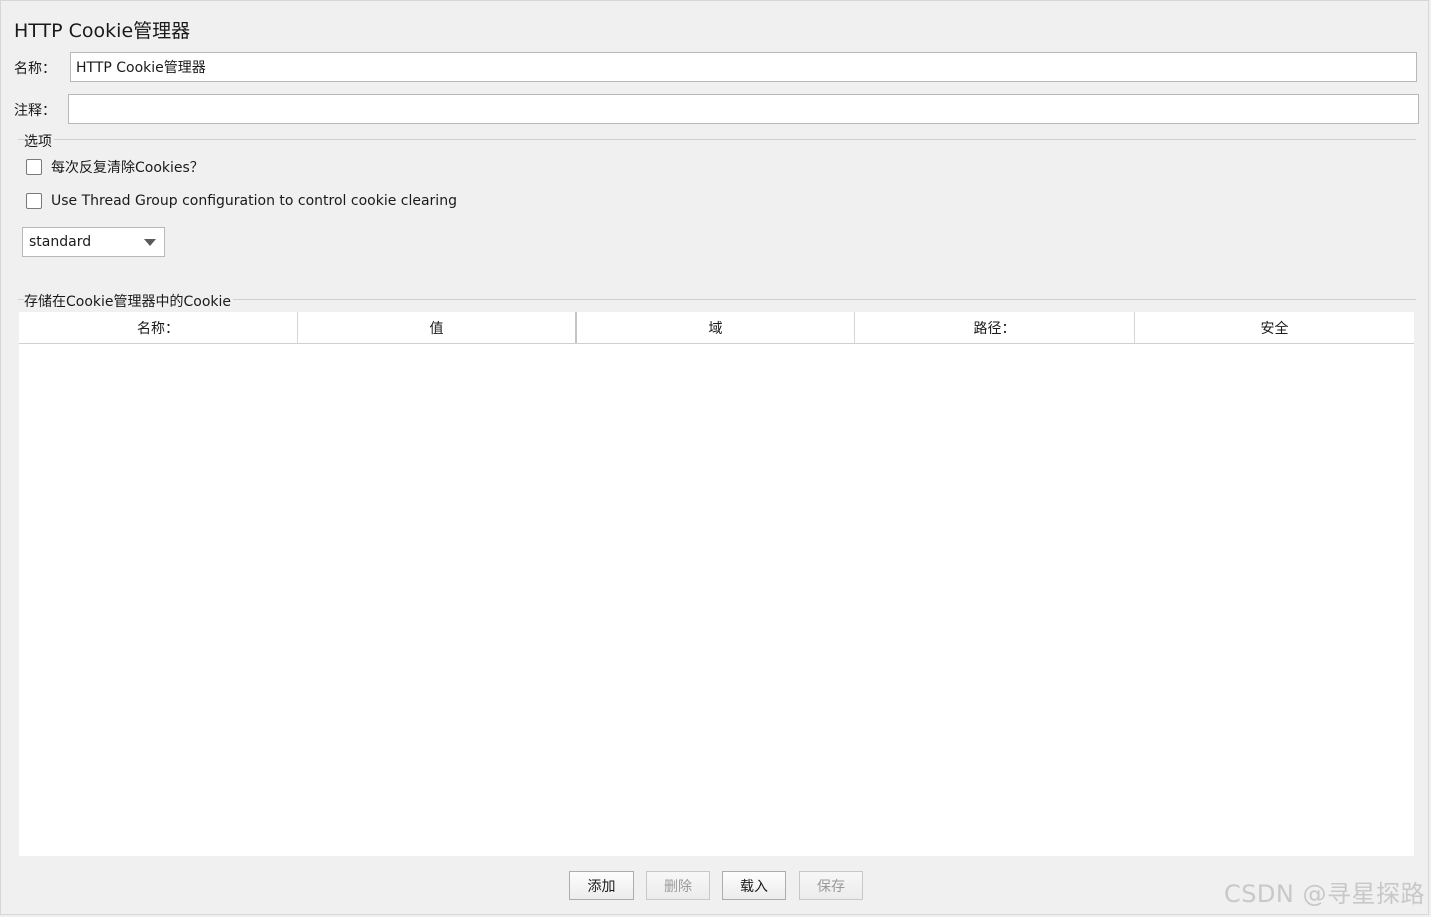 Image resolution: width=1431 pixels, height=917 pixels. Describe the element at coordinates (150, 242) in the screenshot. I see `dropdown-arrow-icon` at that location.